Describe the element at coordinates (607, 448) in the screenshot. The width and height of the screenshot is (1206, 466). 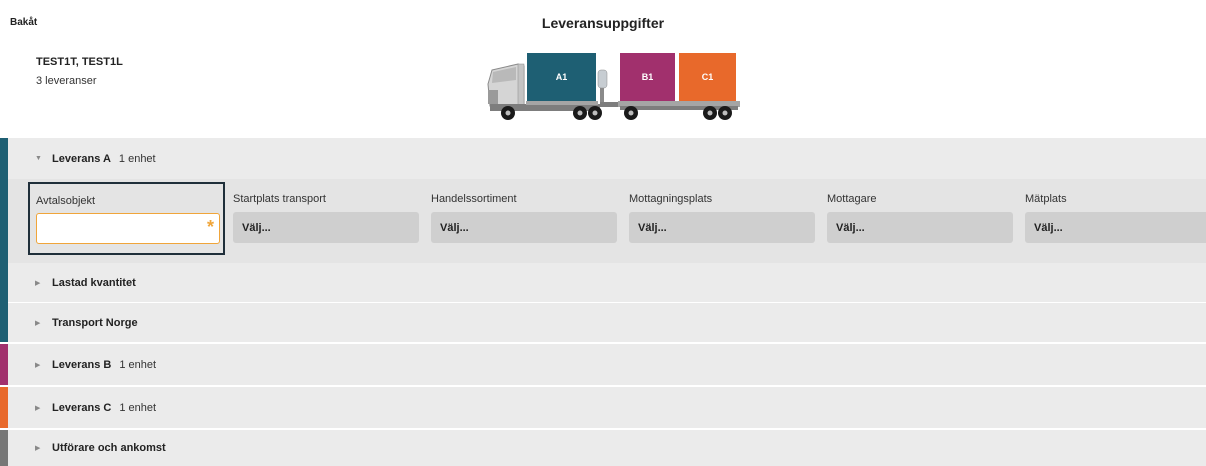
I see `section-utforare: ▶ Utförare och ankomst` at that location.